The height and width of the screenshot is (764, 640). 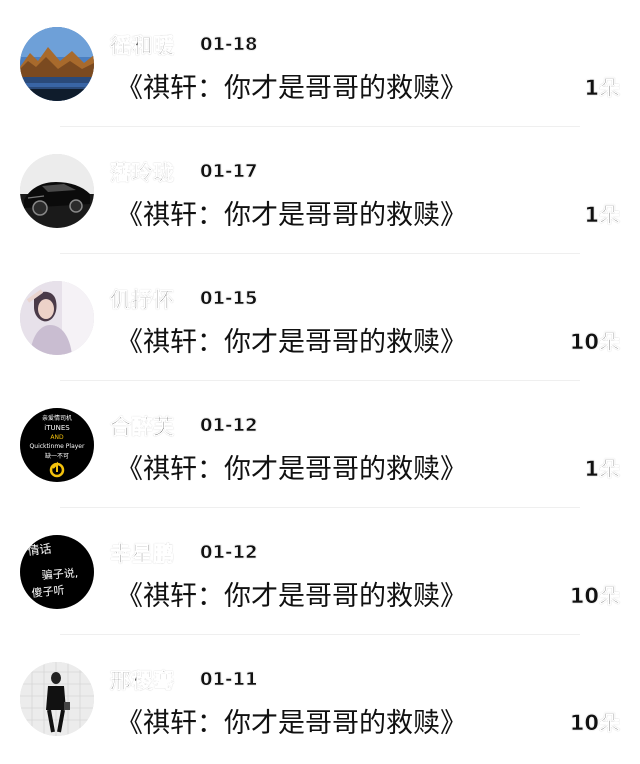 I want to click on svg-text: Quicktinme Player, so click(x=57, y=446).